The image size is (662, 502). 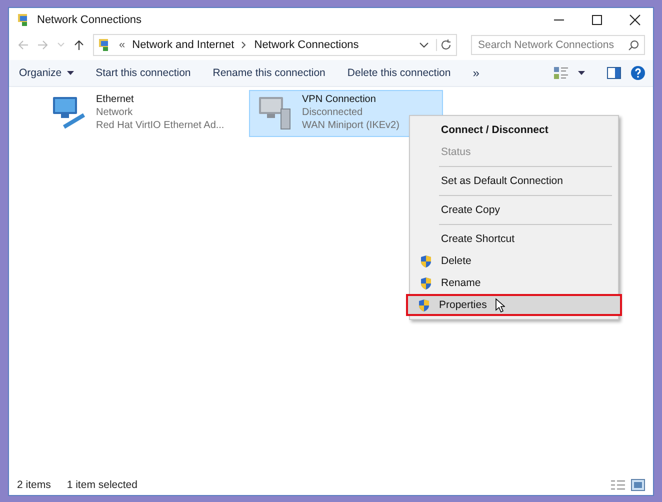 What do you see at coordinates (638, 73) in the screenshot?
I see `help-icon` at bounding box center [638, 73].